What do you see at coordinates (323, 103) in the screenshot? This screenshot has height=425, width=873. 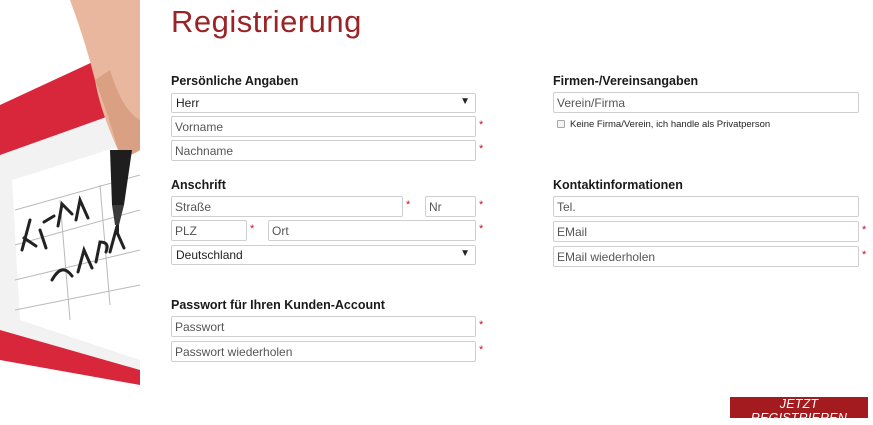 I see `salutation-select: Herr ▼` at bounding box center [323, 103].